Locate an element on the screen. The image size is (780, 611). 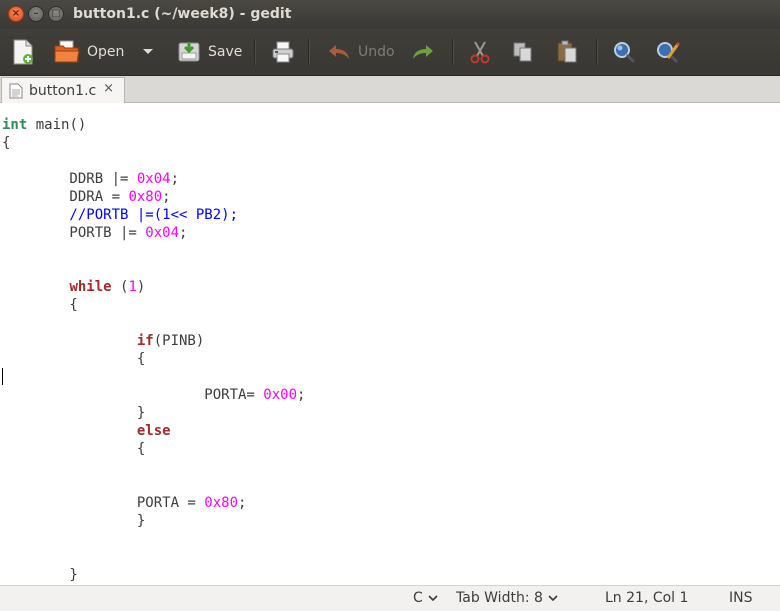
undo-arrow-icon is located at coordinates (339, 52).